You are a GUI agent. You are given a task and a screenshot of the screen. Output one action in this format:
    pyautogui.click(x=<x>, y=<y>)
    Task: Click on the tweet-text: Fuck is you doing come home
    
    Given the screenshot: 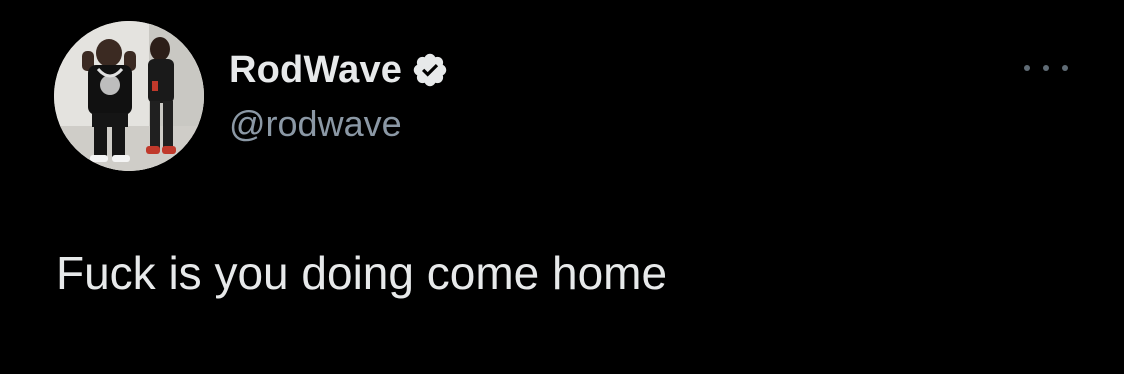 What is the action you would take?
    pyautogui.click(x=362, y=273)
    